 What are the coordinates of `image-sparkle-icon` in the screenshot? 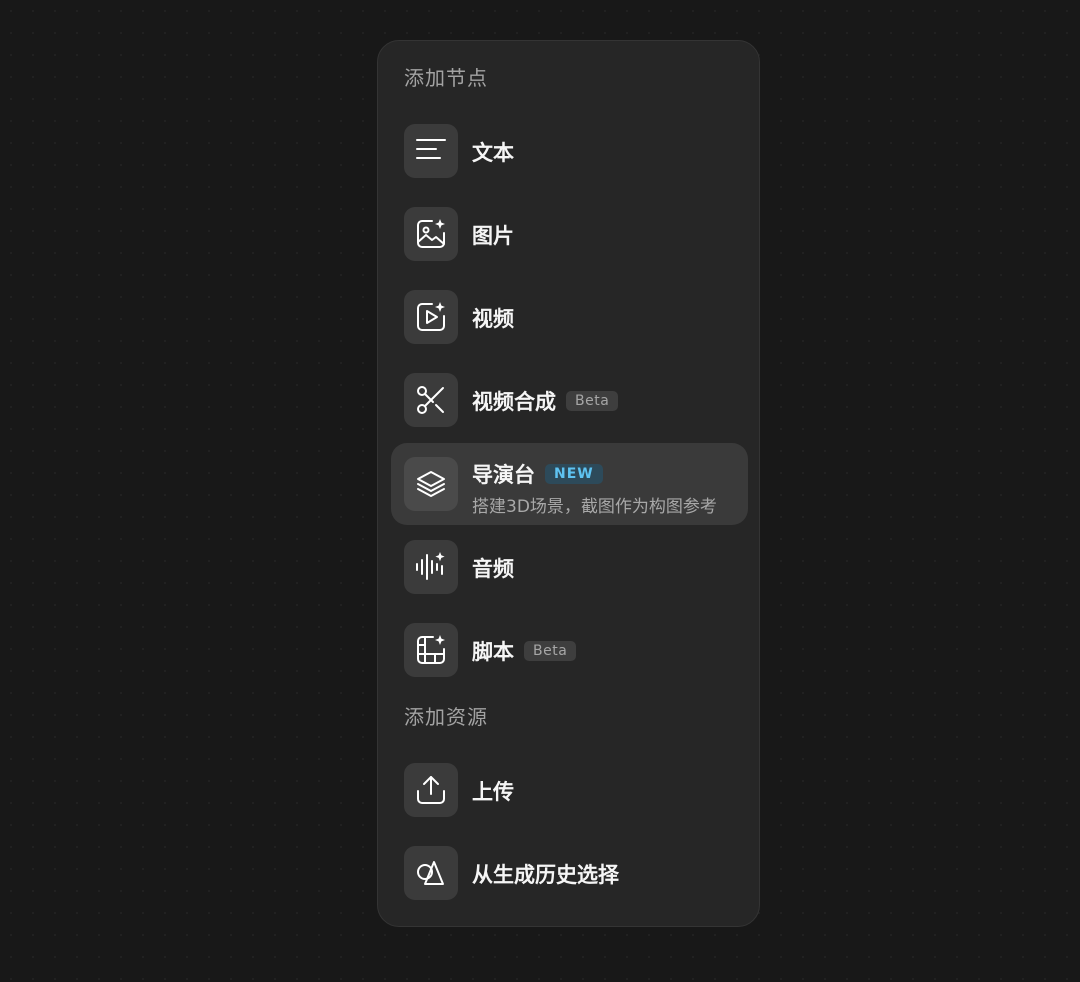 It's located at (431, 234).